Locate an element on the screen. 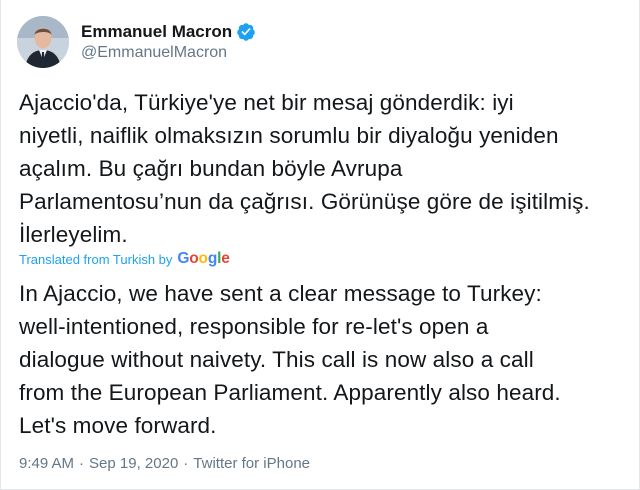  verified-badge-icon is located at coordinates (246, 32).